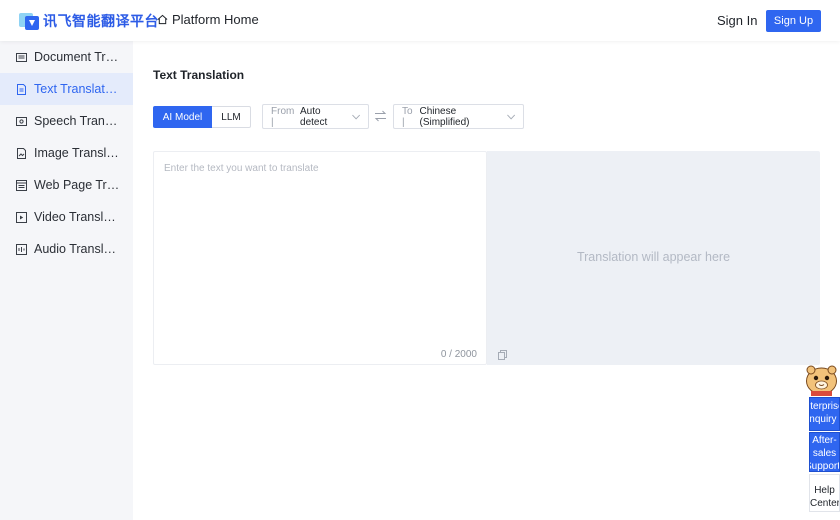 This screenshot has width=840, height=520. What do you see at coordinates (824, 490) in the screenshot?
I see `help-line-1: Help` at bounding box center [824, 490].